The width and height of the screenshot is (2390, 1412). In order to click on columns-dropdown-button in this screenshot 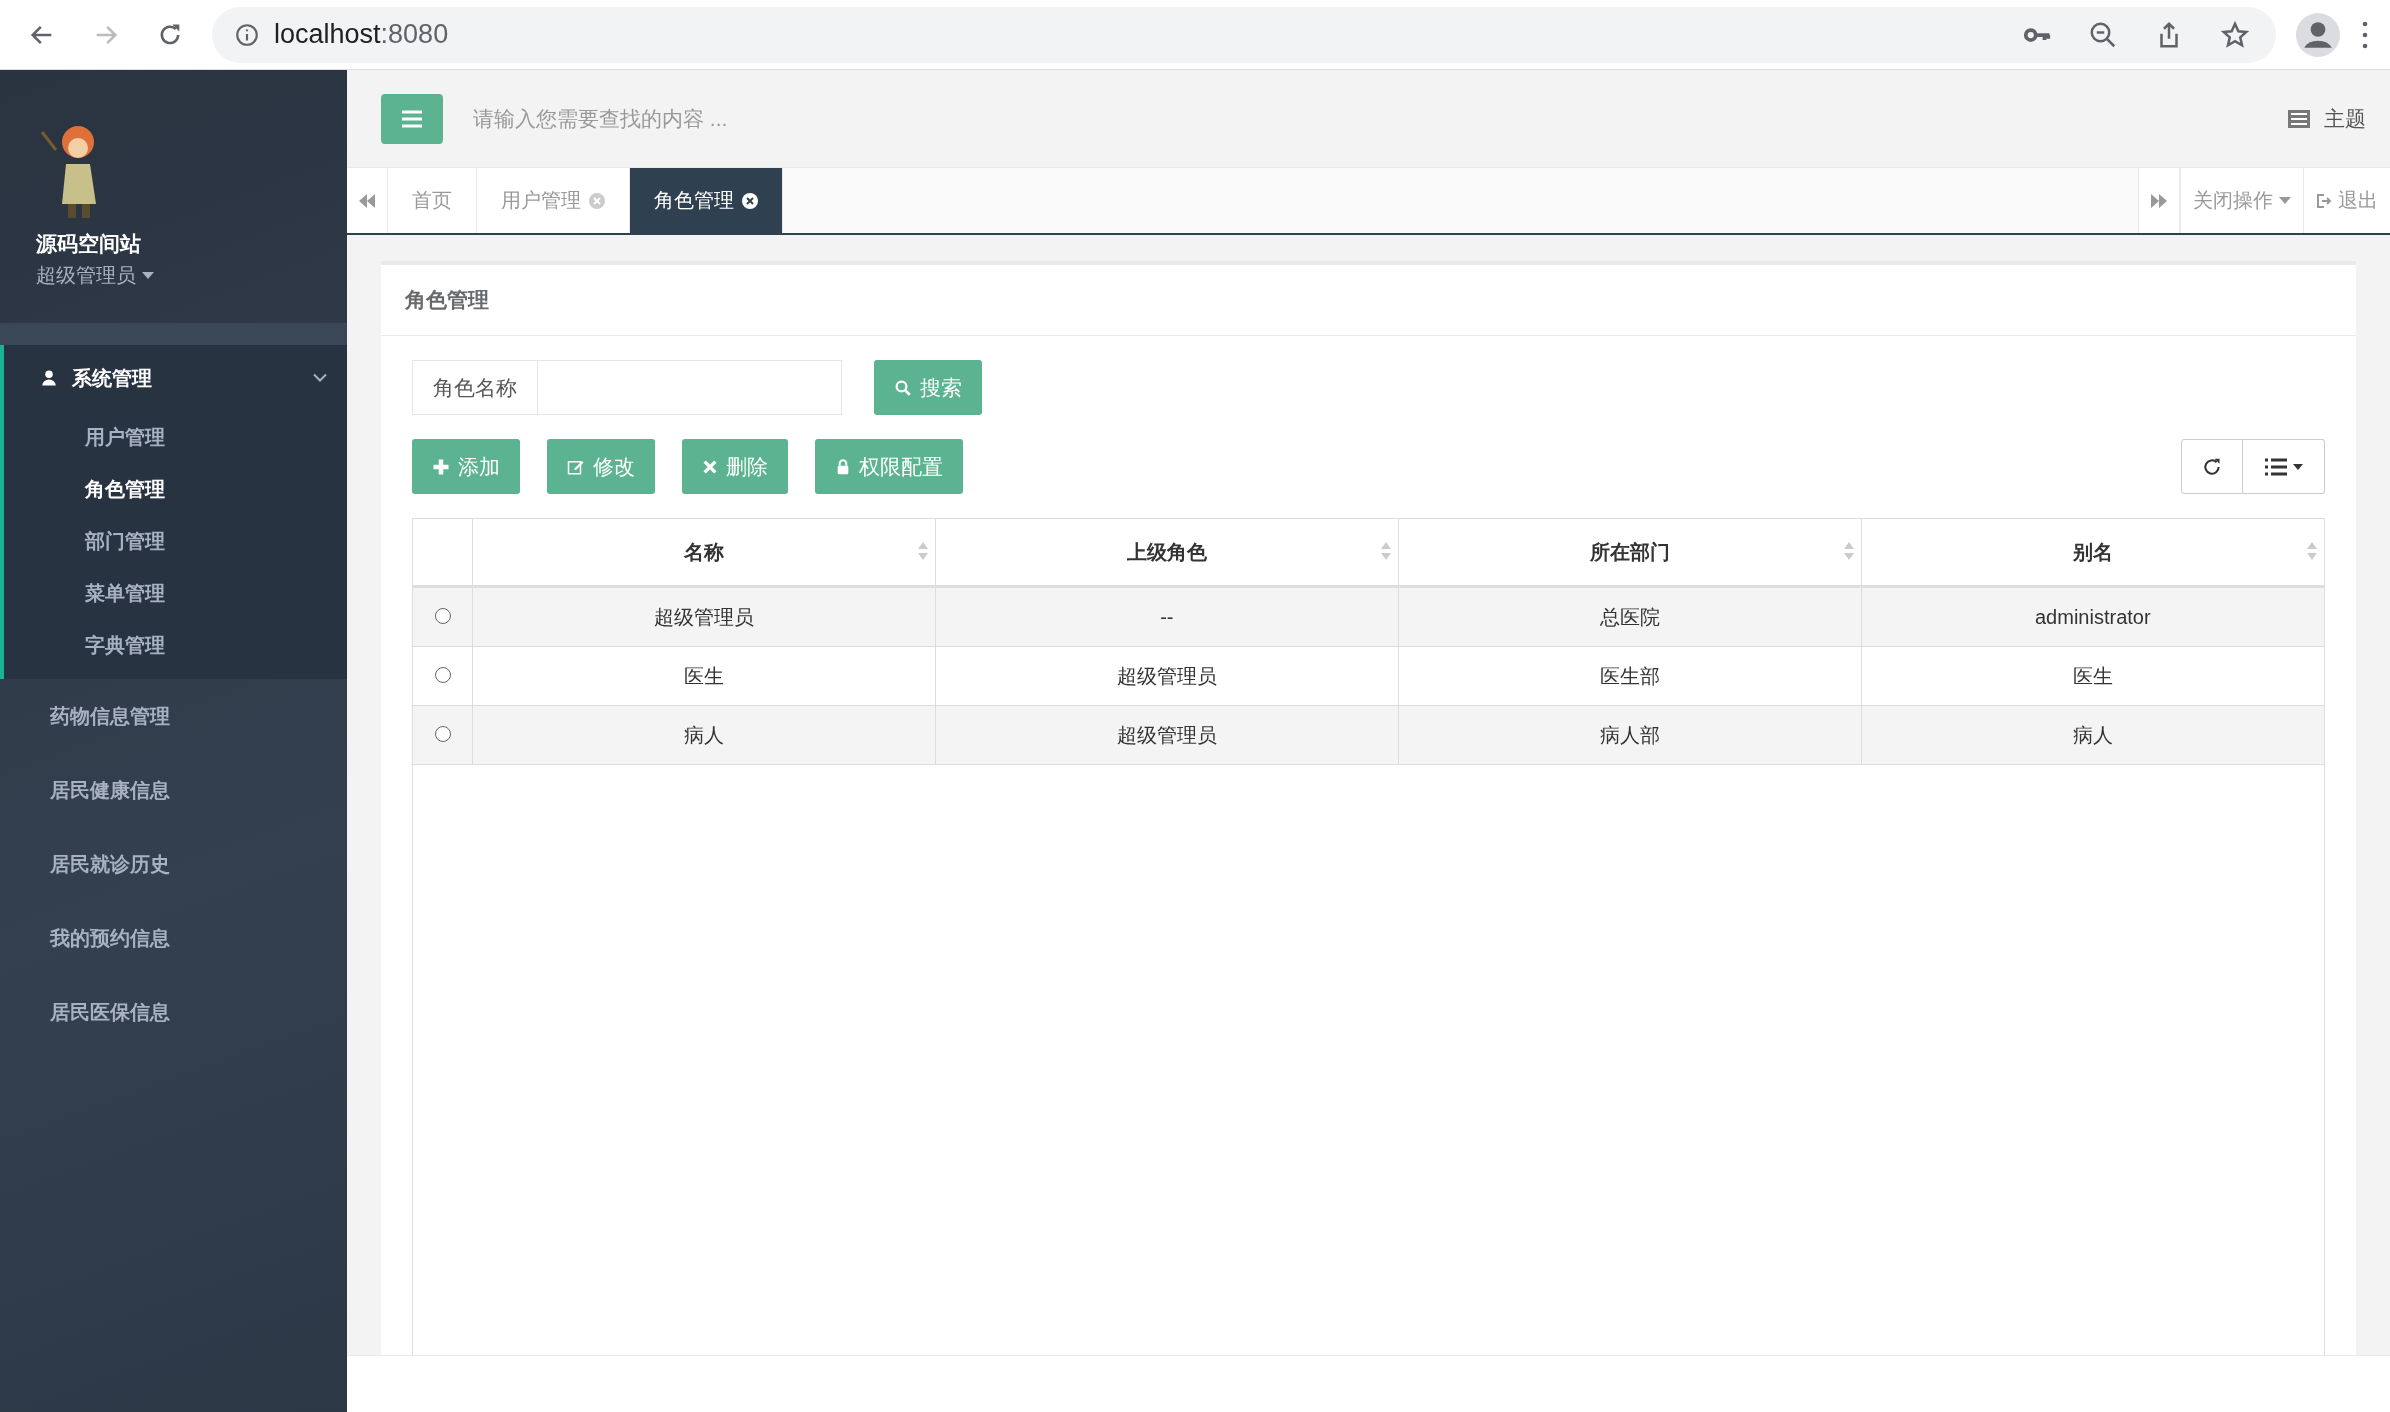, I will do `click(2284, 466)`.